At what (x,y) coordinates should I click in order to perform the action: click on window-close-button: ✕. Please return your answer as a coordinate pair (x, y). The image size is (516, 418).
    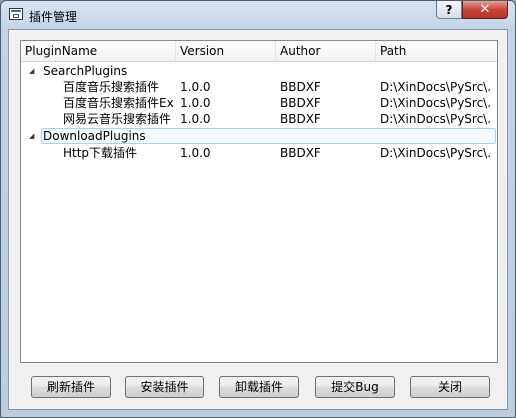
    Looking at the image, I should click on (485, 10).